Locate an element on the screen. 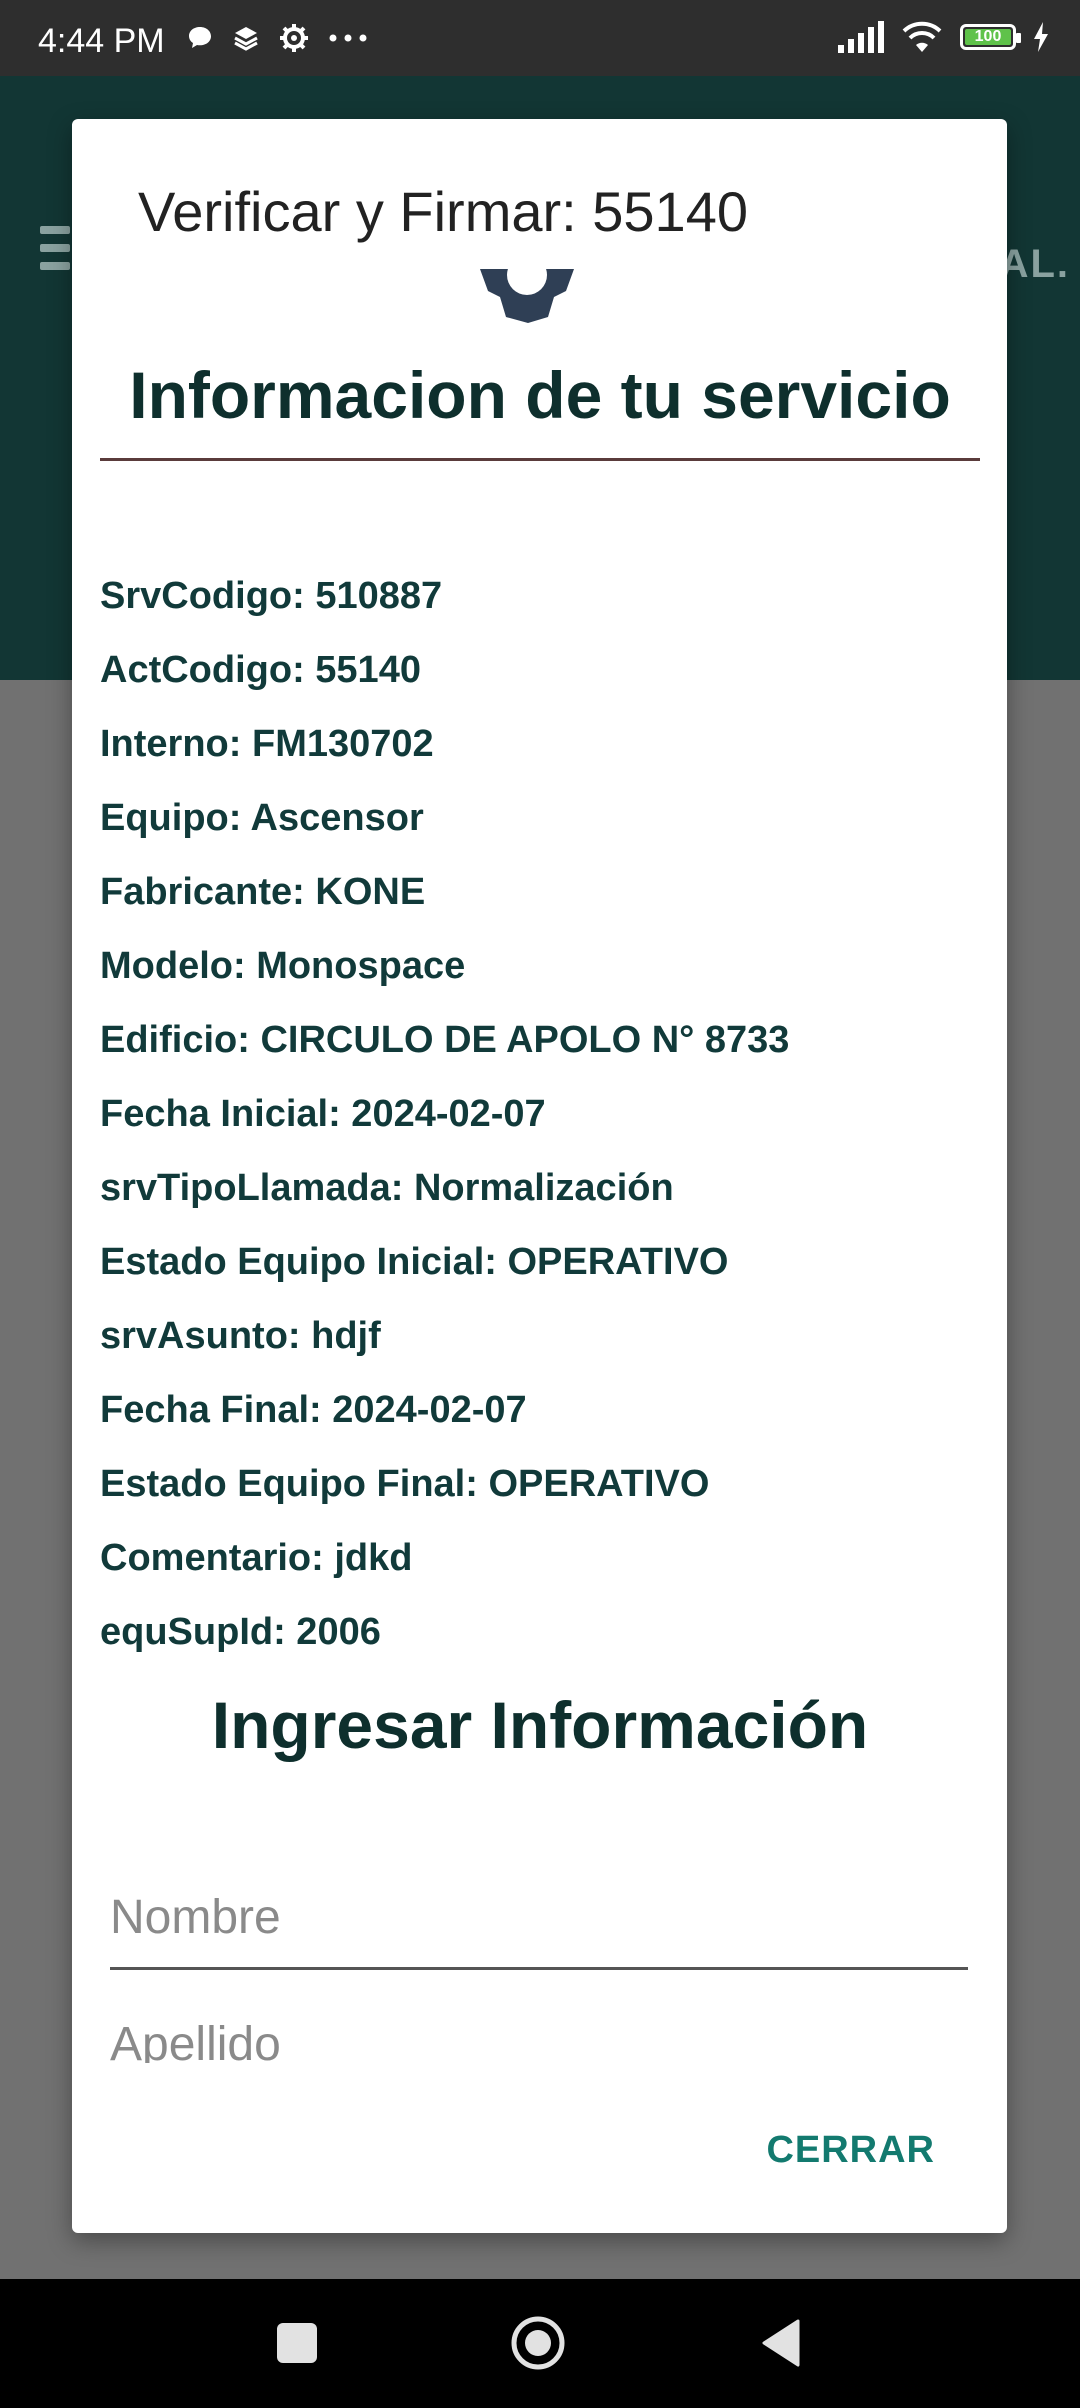 The height and width of the screenshot is (2408, 1080). app-logo: AL. is located at coordinates (1034, 264).